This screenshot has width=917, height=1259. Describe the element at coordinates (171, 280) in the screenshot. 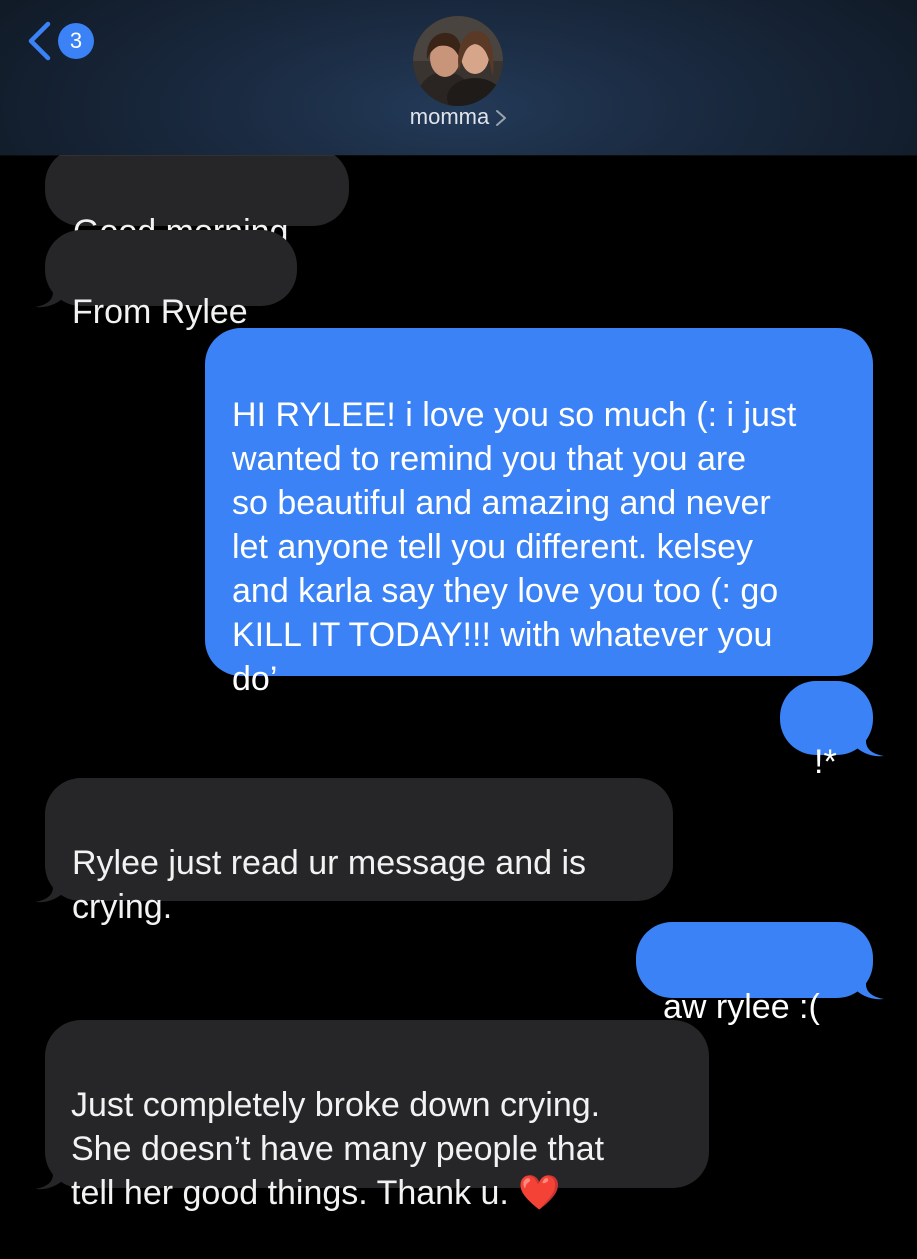

I see `incoming-message-bubble: From Rylee` at that location.